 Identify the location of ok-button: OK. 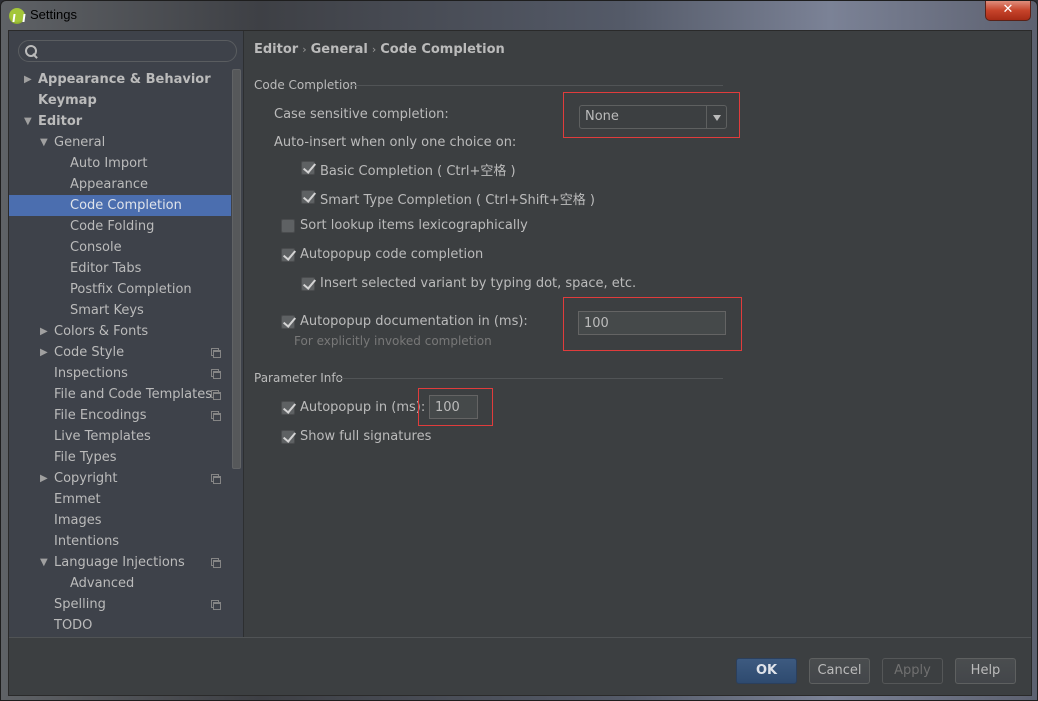
(766, 671).